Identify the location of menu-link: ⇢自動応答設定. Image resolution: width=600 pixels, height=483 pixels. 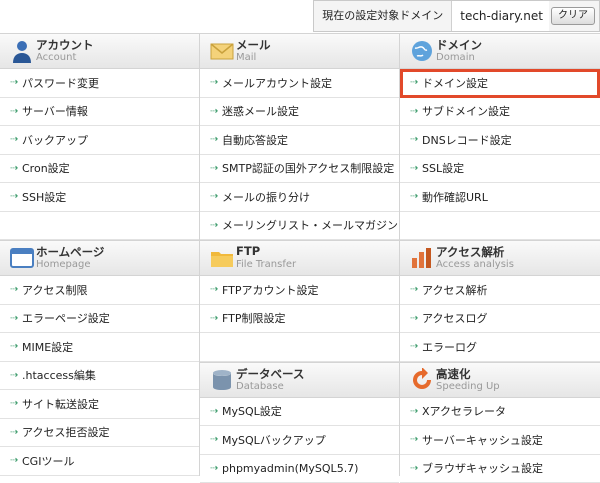
(299, 140).